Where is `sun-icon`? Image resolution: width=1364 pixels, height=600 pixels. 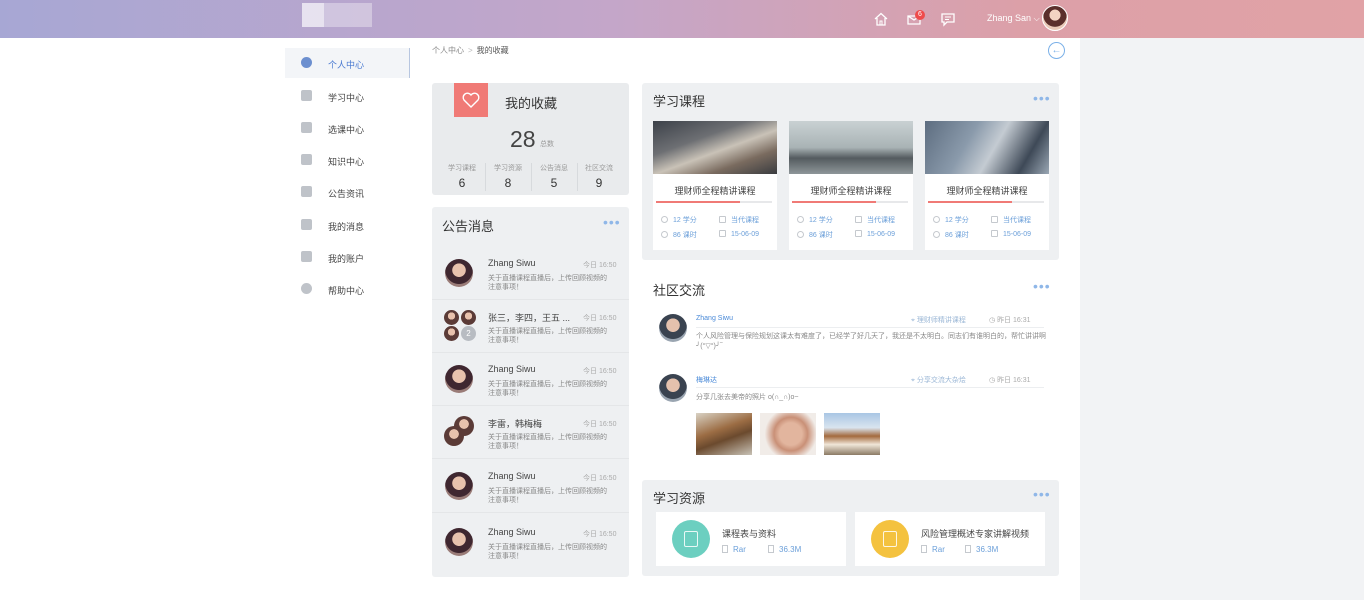 sun-icon is located at coordinates (664, 219).